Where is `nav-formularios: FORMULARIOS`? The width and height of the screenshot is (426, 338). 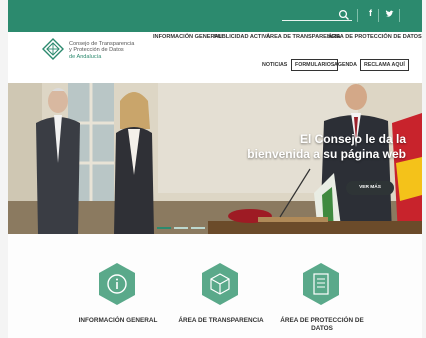
nav-formularios: FORMULARIOS is located at coordinates (315, 65).